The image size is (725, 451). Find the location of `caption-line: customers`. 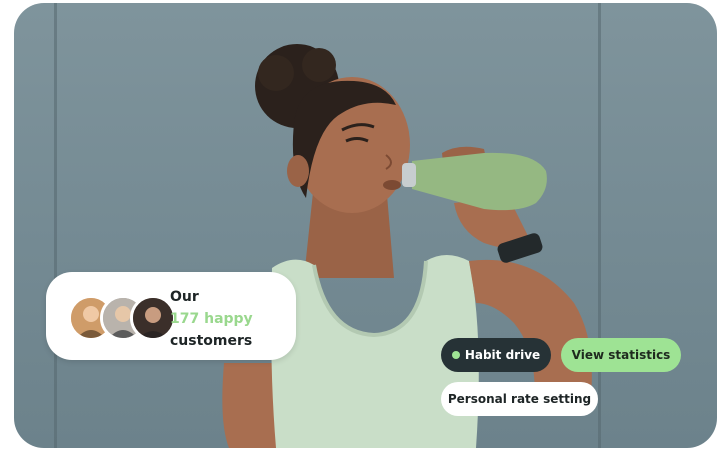

caption-line: customers is located at coordinates (211, 341).